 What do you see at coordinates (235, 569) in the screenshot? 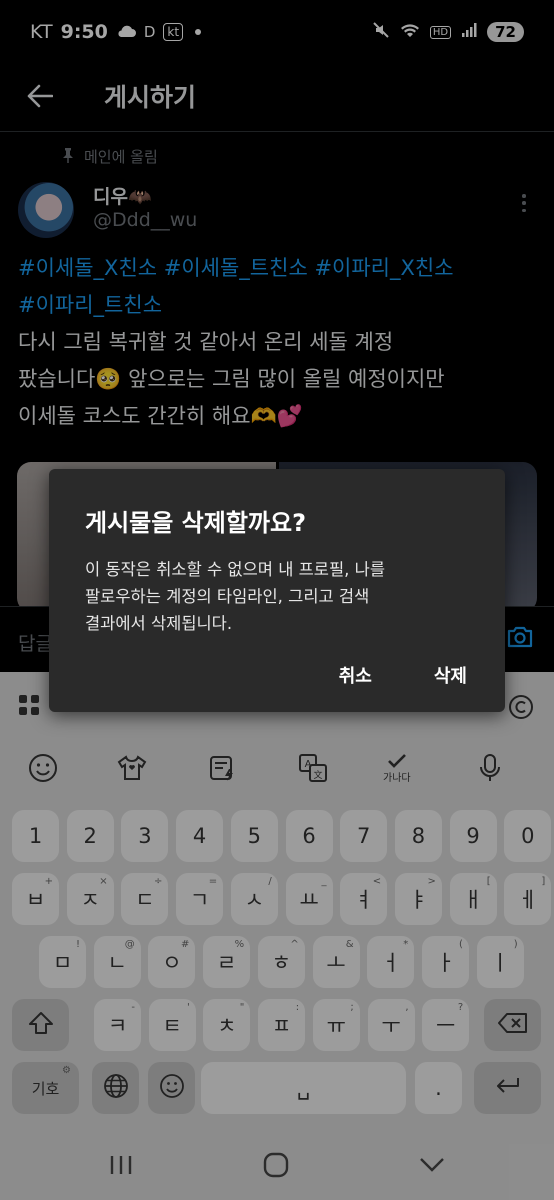
I see `dialog-body-line: 이 동작은 취소할 수 없으며 내 프로필, 나를` at bounding box center [235, 569].